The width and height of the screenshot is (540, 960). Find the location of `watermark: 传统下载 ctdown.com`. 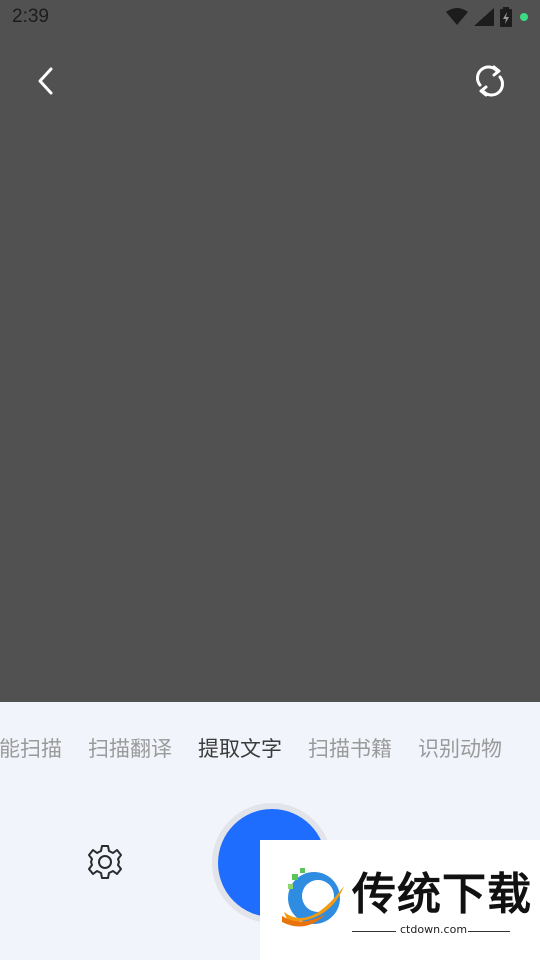

watermark: 传统下载 ctdown.com is located at coordinates (400, 900).